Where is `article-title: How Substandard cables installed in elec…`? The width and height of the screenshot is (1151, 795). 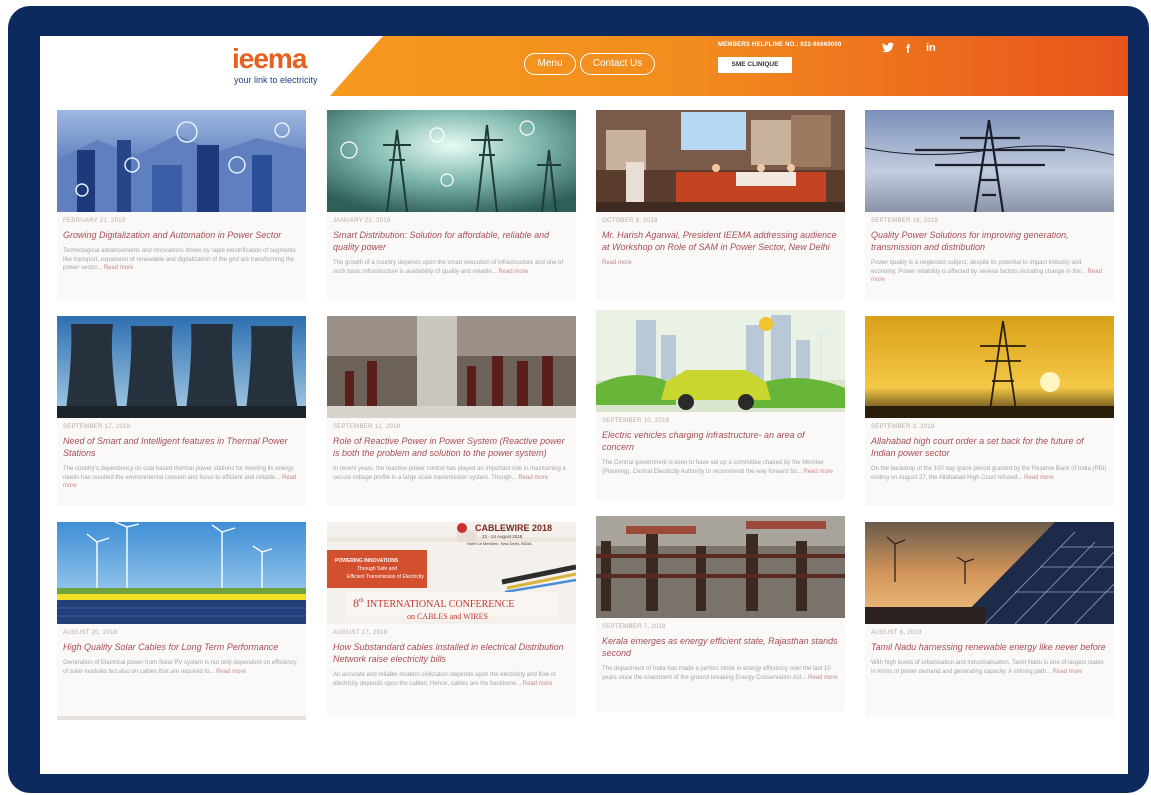 article-title: How Substandard cables installed in elec… is located at coordinates (451, 653).